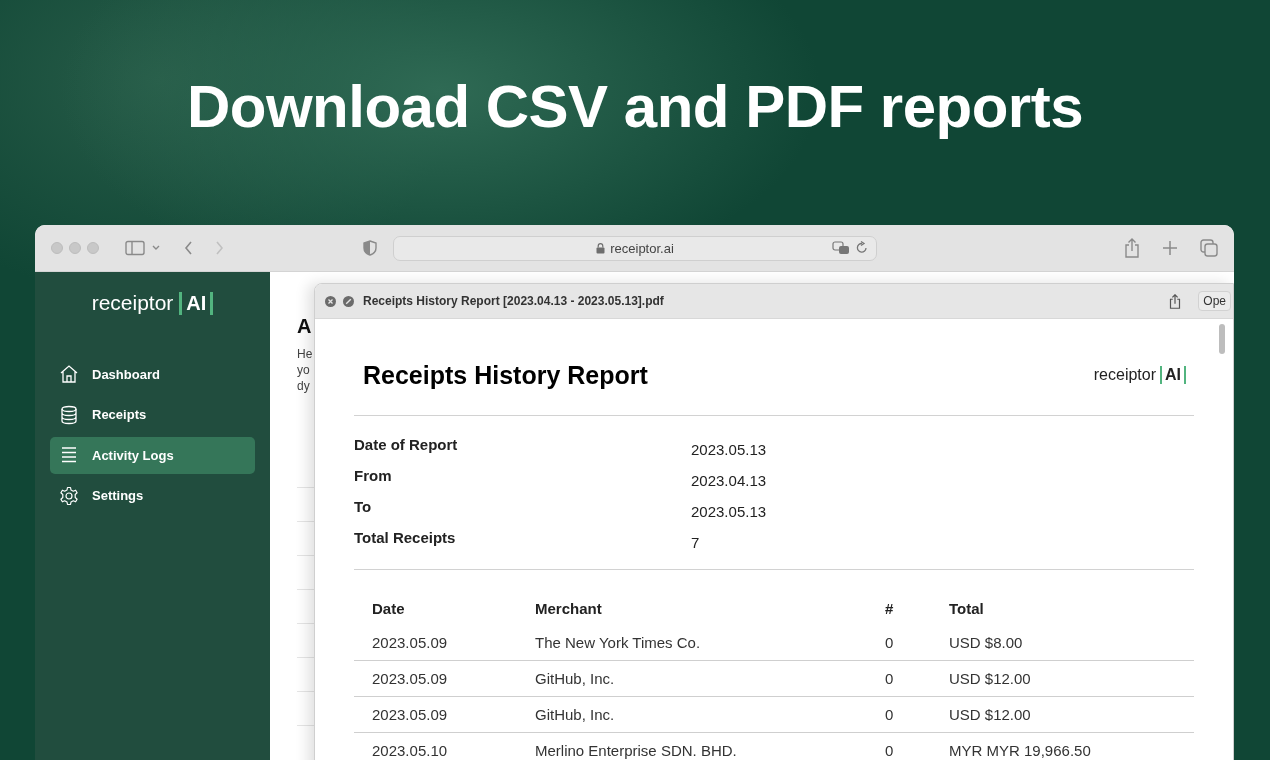 The height and width of the screenshot is (760, 1270). Describe the element at coordinates (1170, 248) in the screenshot. I see `new-tab-icon` at that location.